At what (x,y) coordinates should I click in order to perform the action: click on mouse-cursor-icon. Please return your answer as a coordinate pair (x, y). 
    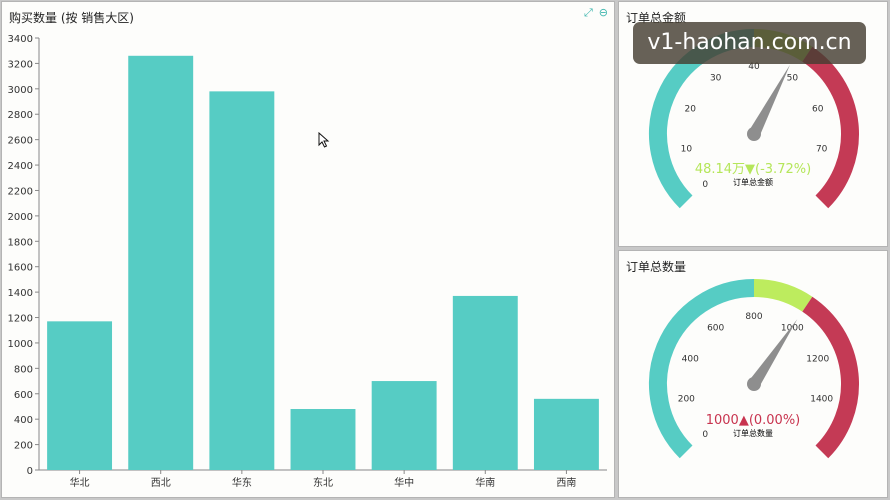
    Looking at the image, I should click on (324, 140).